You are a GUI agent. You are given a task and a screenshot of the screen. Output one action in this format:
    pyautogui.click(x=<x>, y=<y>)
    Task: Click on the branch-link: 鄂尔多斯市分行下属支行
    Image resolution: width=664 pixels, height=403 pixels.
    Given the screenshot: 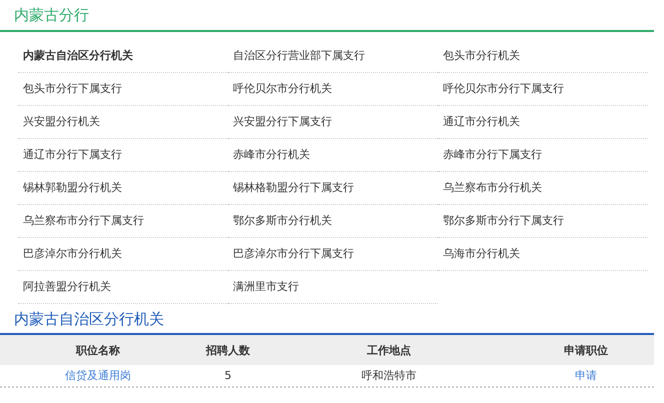 What is the action you would take?
    pyautogui.click(x=543, y=221)
    